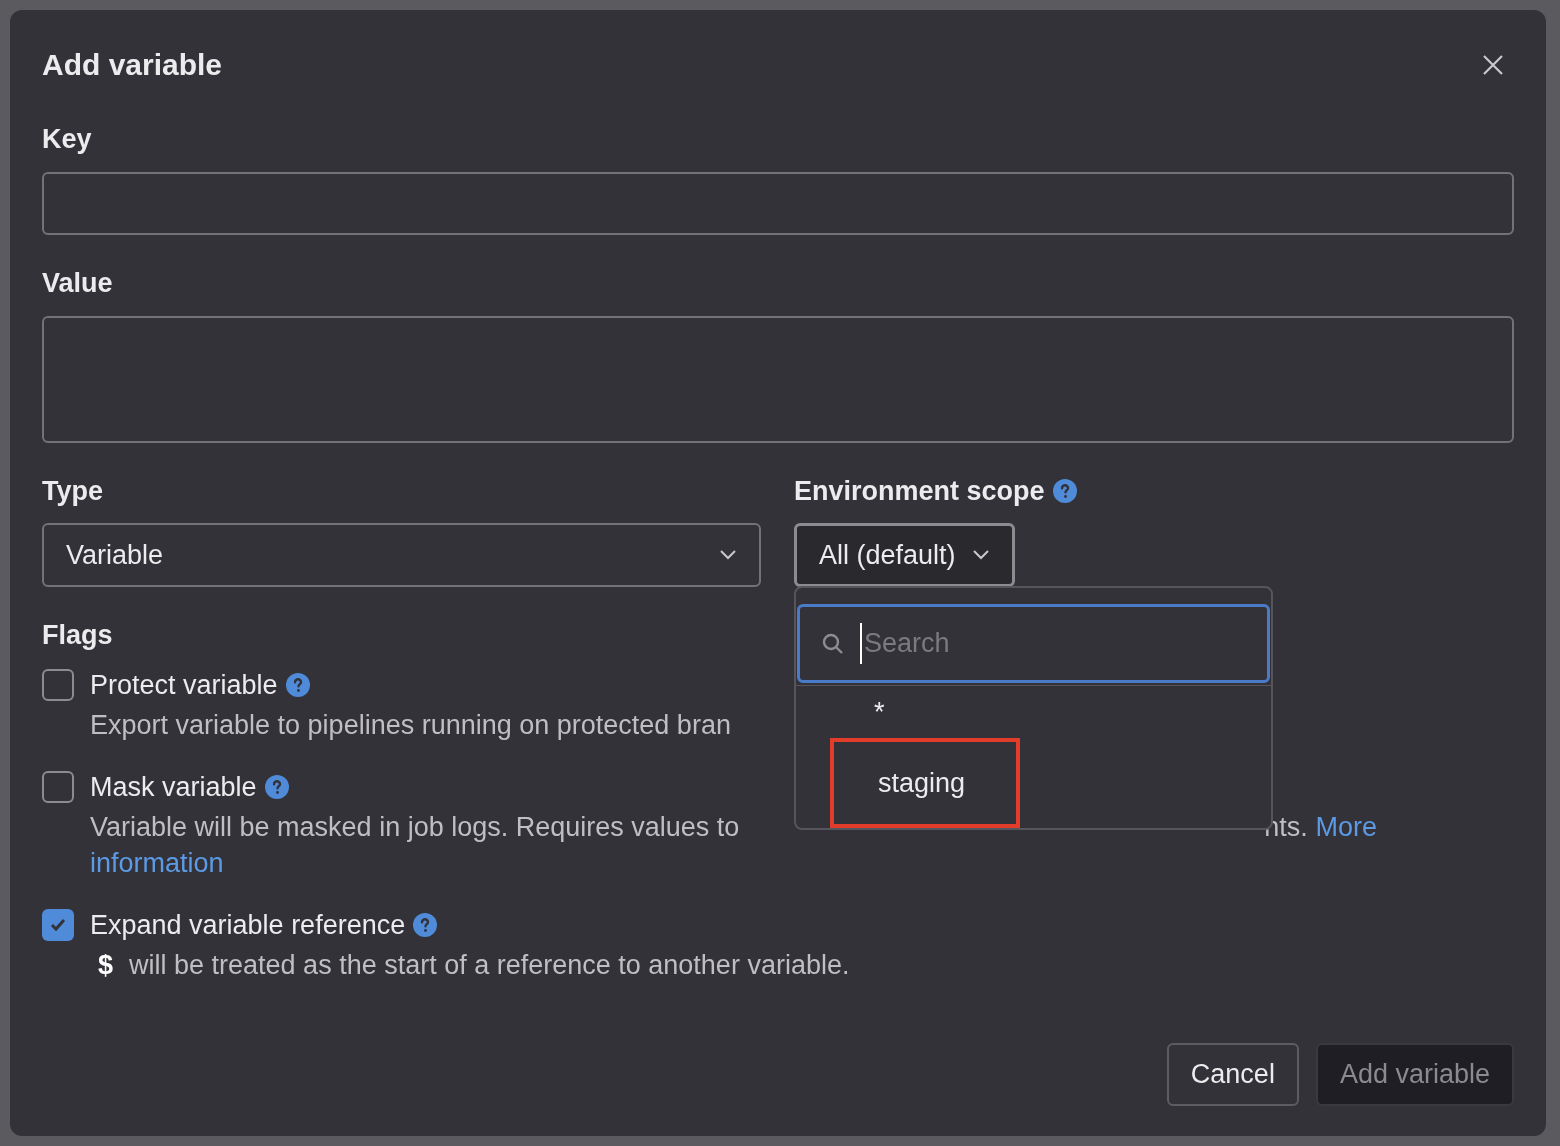  What do you see at coordinates (1493, 65) in the screenshot?
I see `close-icon` at bounding box center [1493, 65].